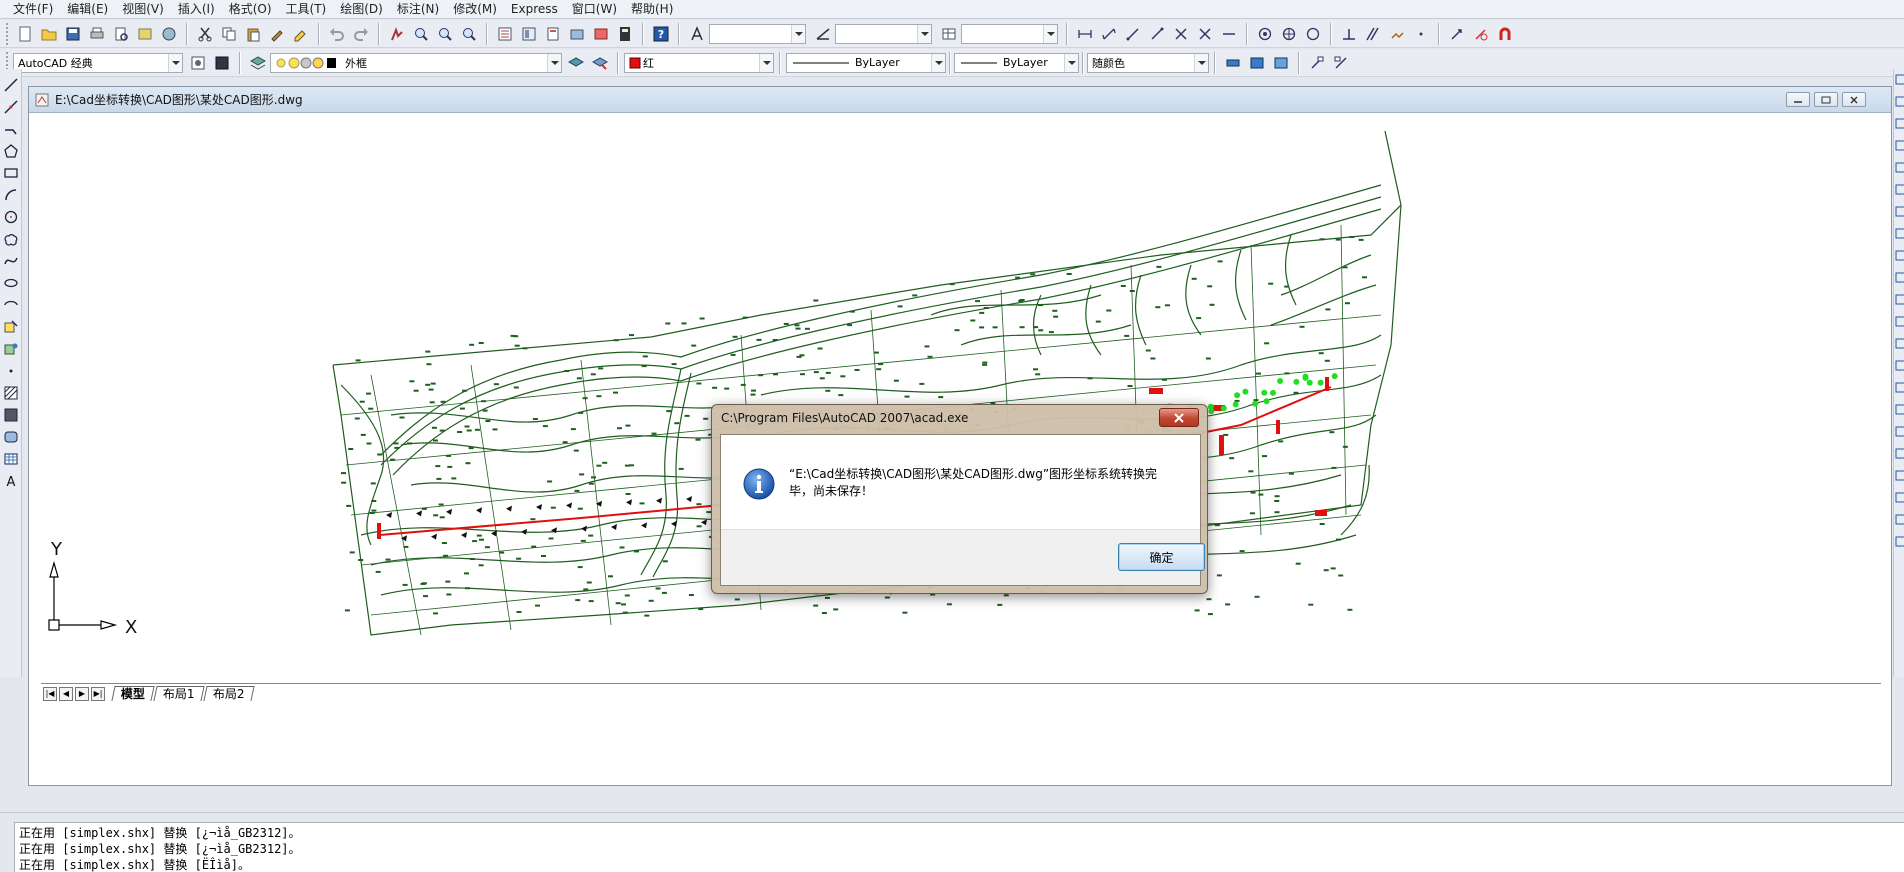 Image resolution: width=1904 pixels, height=872 pixels. What do you see at coordinates (228, 693) in the screenshot?
I see `layout-tab-2: 布局2` at bounding box center [228, 693].